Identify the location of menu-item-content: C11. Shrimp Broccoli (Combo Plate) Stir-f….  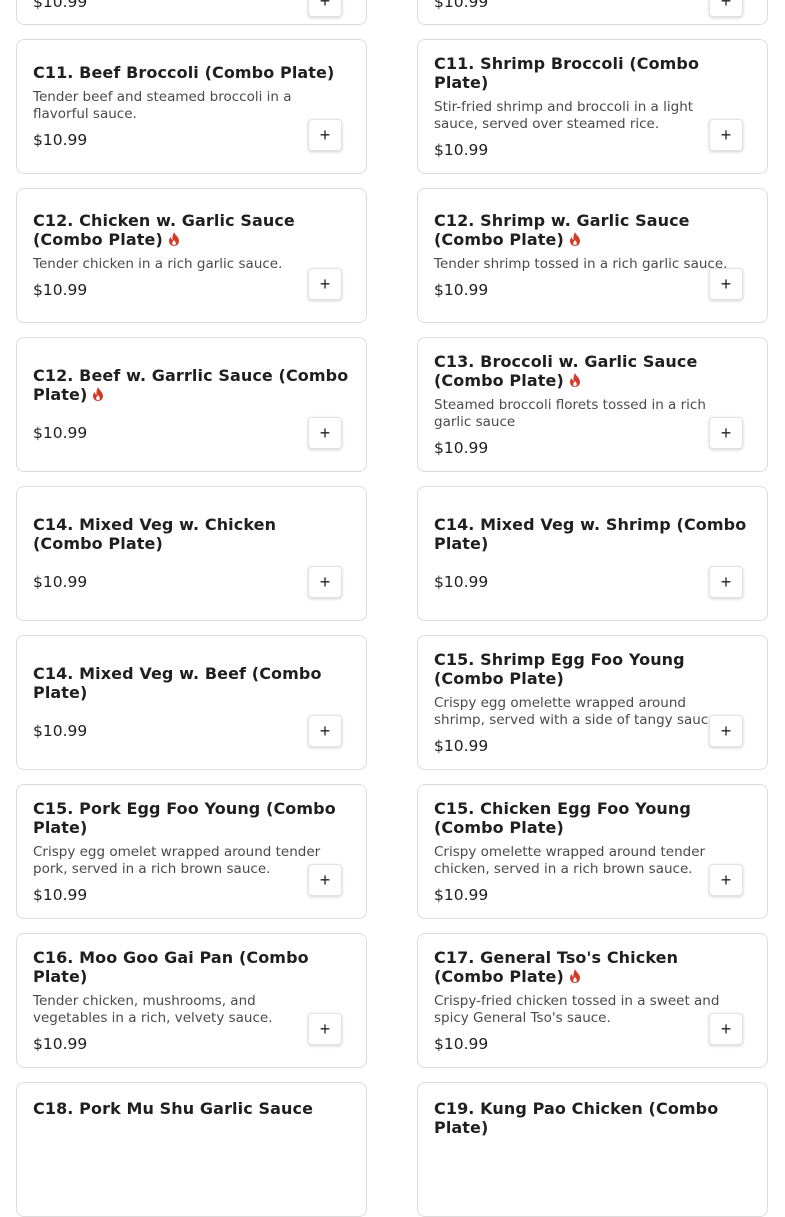
(592, 106).